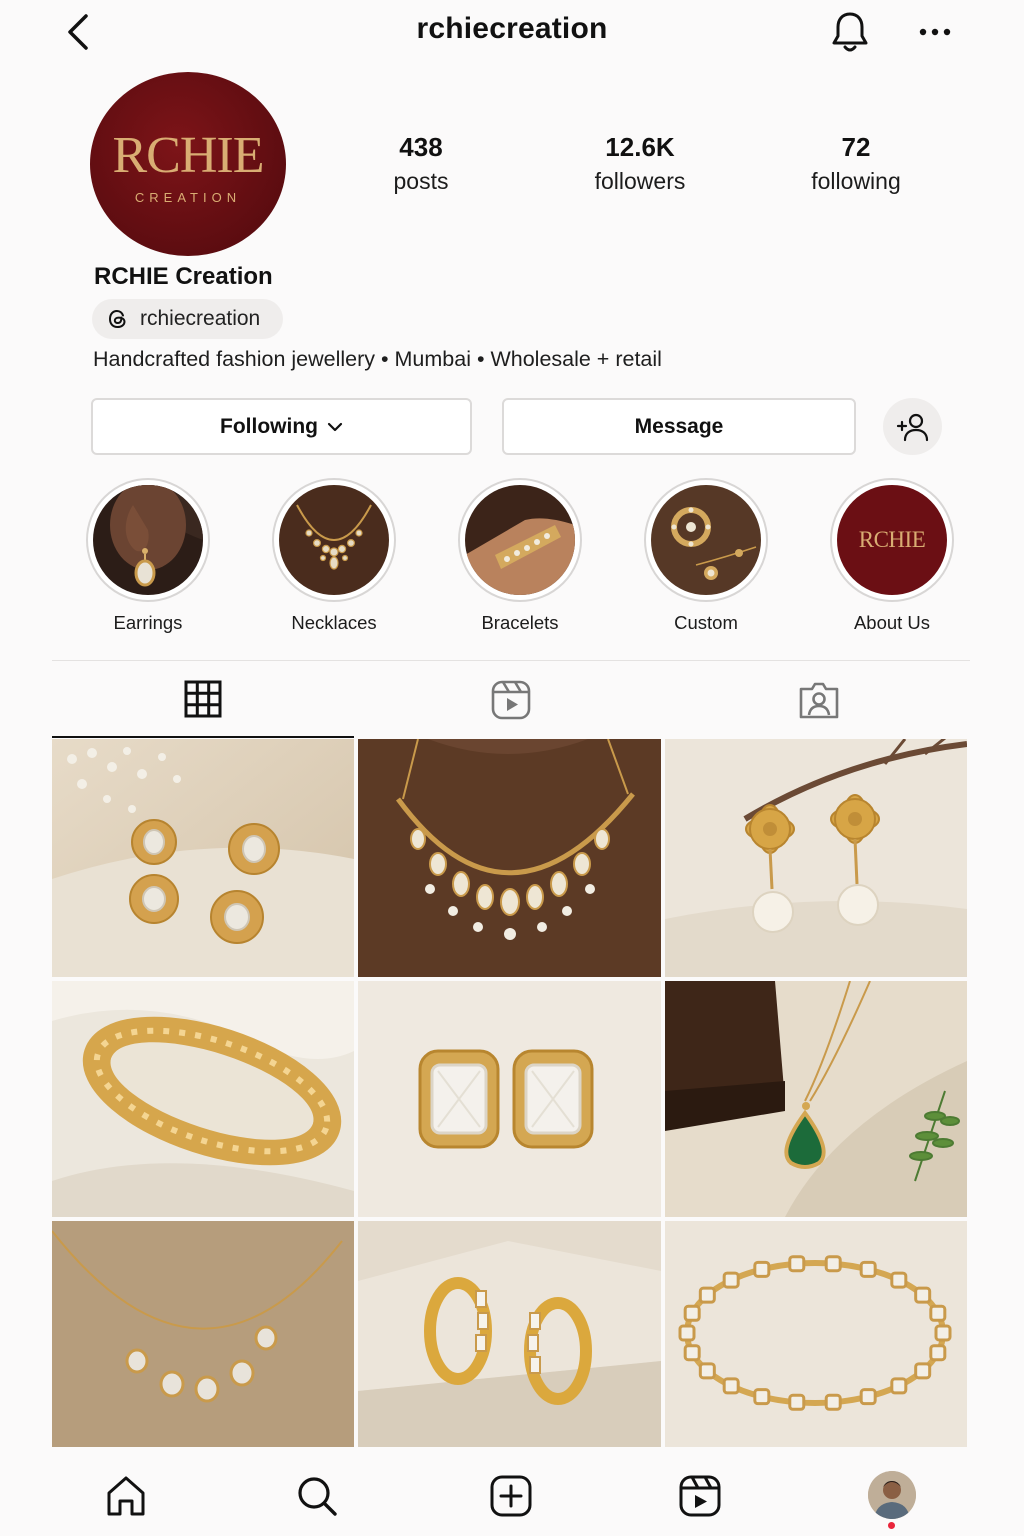 This screenshot has height=1536, width=1024. I want to click on threads-badge: rchiecreation, so click(187, 319).